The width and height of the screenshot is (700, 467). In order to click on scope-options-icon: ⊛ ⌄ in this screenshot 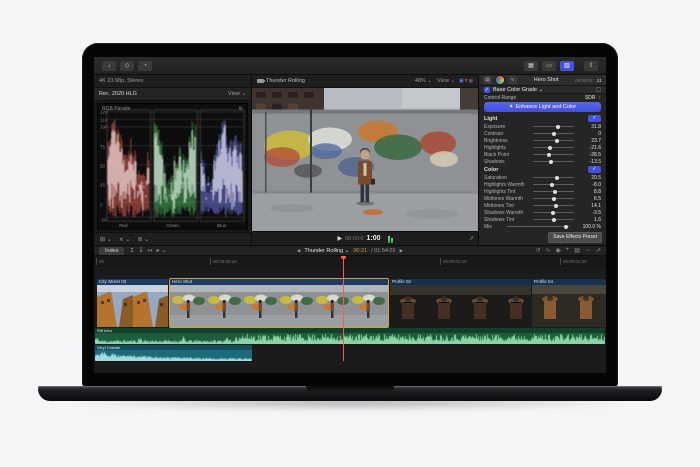, I will do `click(143, 239)`.